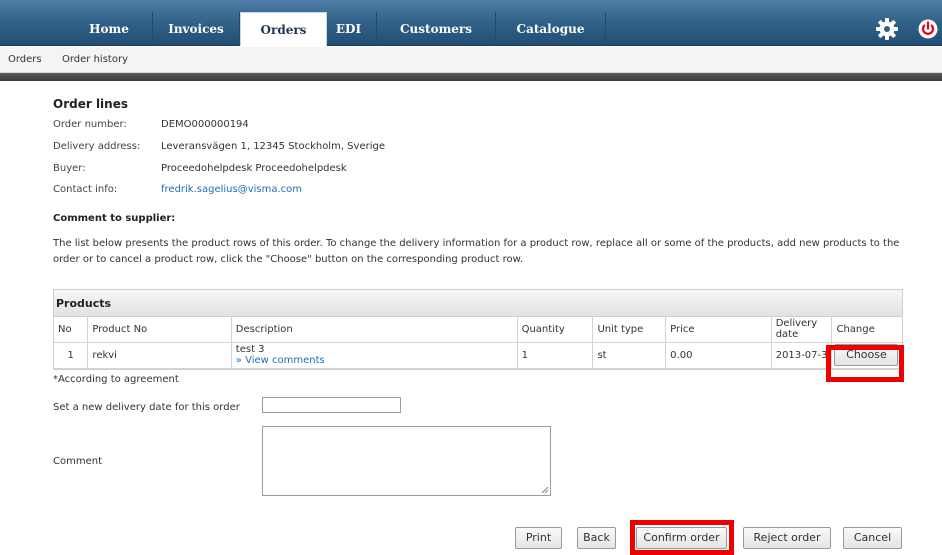 This screenshot has height=555, width=942. What do you see at coordinates (146, 407) in the screenshot?
I see `new-delivery-date-label: Set a new delivery date for this order` at bounding box center [146, 407].